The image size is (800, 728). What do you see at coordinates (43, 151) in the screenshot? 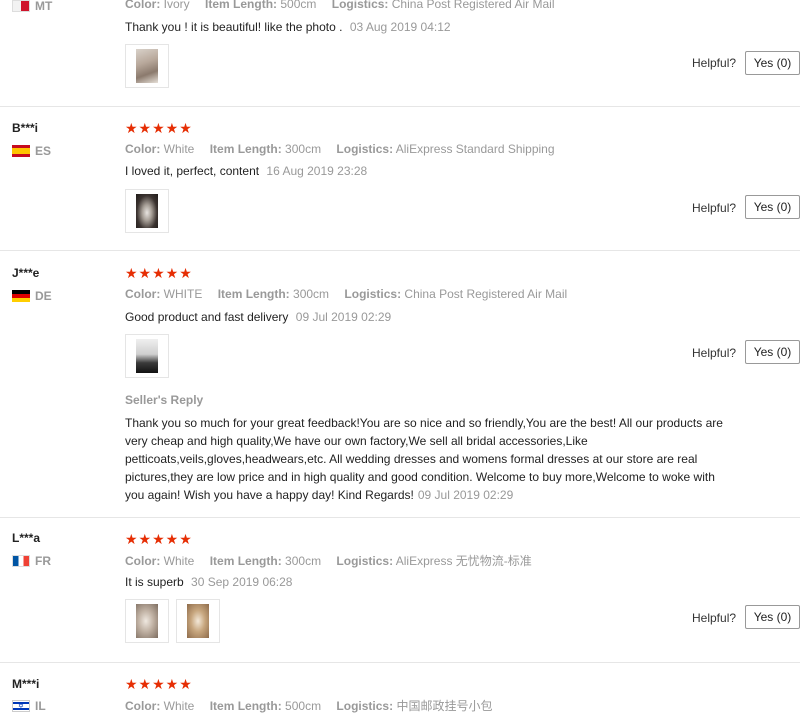
I see `reviewer-country: ES` at bounding box center [43, 151].